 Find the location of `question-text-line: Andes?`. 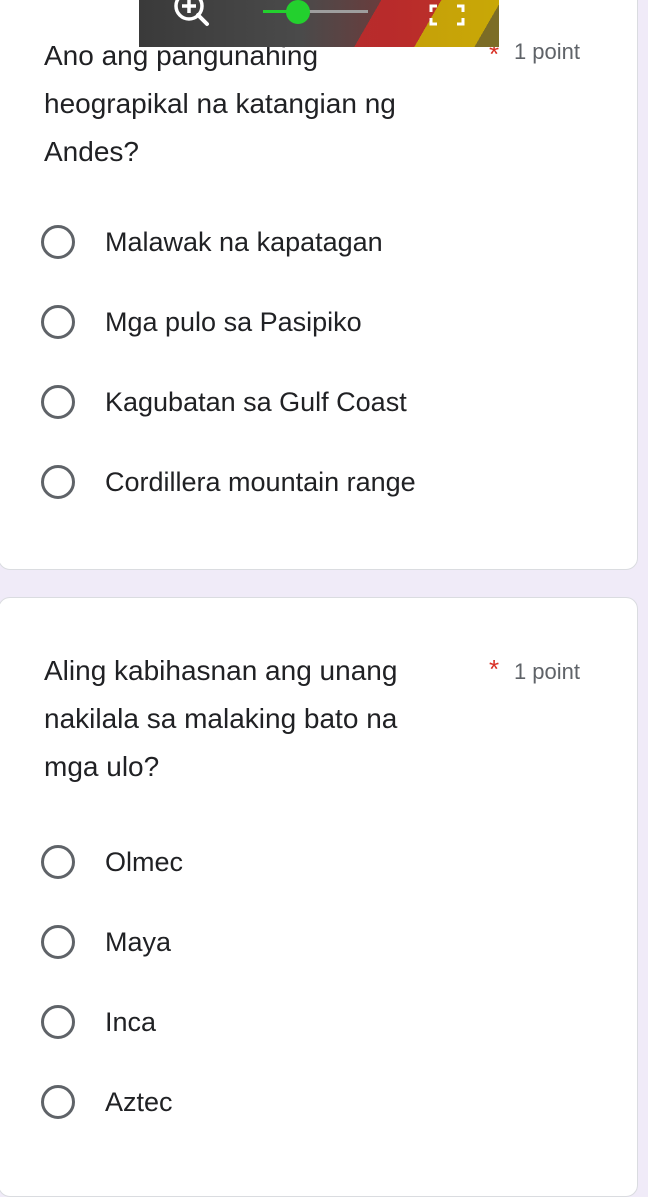

question-text-line: Andes? is located at coordinates (91, 151).